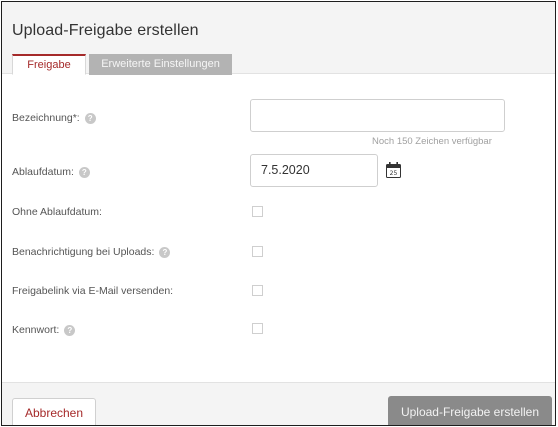 The width and height of the screenshot is (558, 427). I want to click on notify-field-label: Benachrichtigung bei Uploads: ?, so click(91, 252).